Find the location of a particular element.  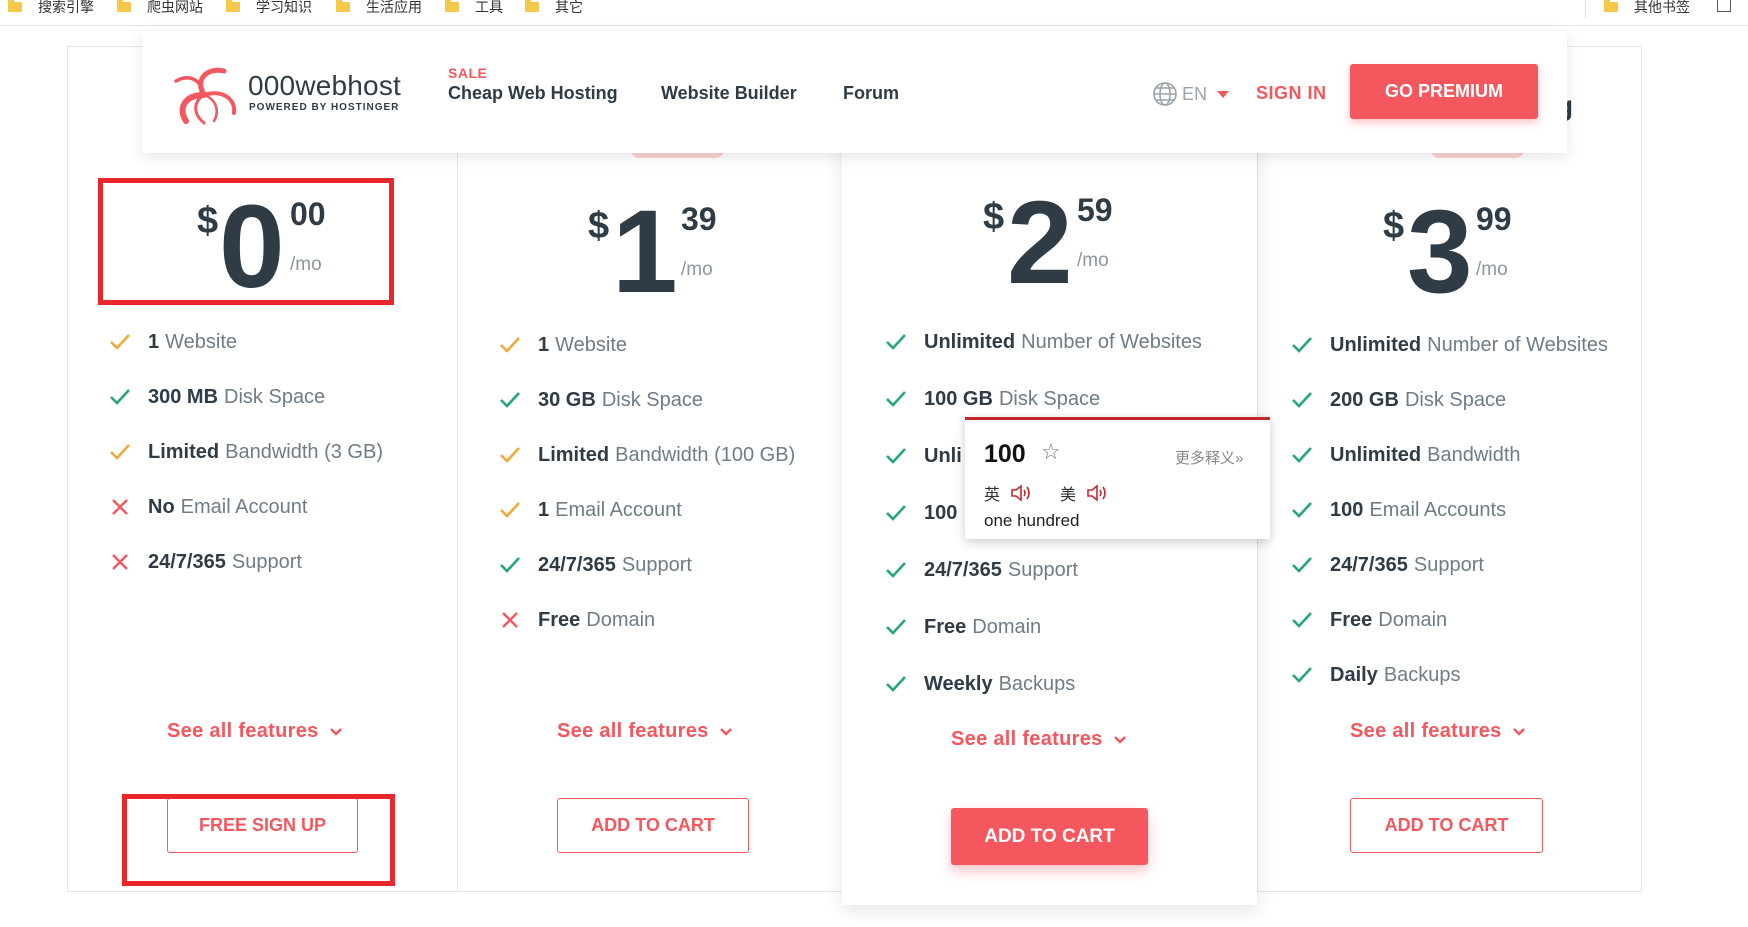

bookmarks-bar: 搜索引擎 爬虫网站 学习知识 生活应用 工具 其它 其他书签 is located at coordinates (874, 13).